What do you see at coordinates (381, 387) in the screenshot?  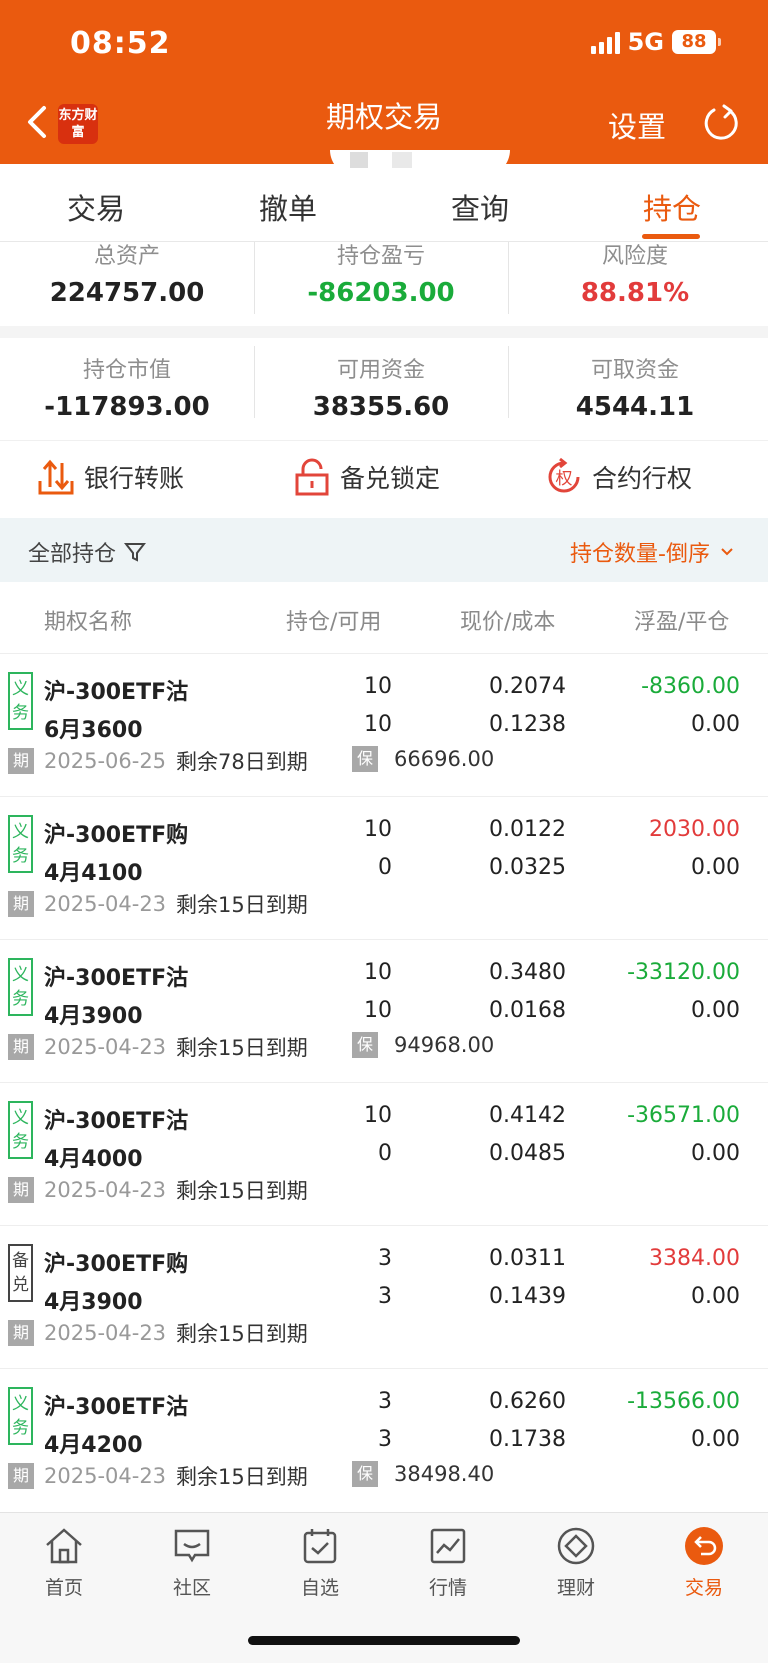 I see `available-funds: 可用资金 38355.60` at bounding box center [381, 387].